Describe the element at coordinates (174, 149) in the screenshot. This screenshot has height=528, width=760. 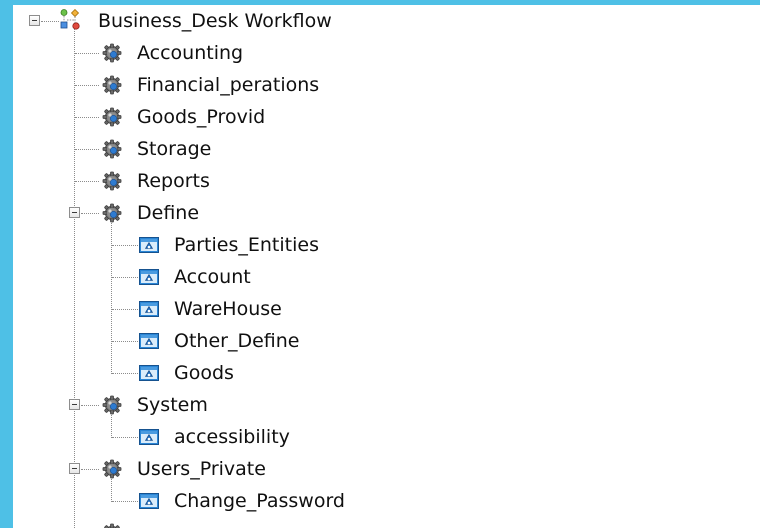
I see `tree-node-label: Storage` at that location.